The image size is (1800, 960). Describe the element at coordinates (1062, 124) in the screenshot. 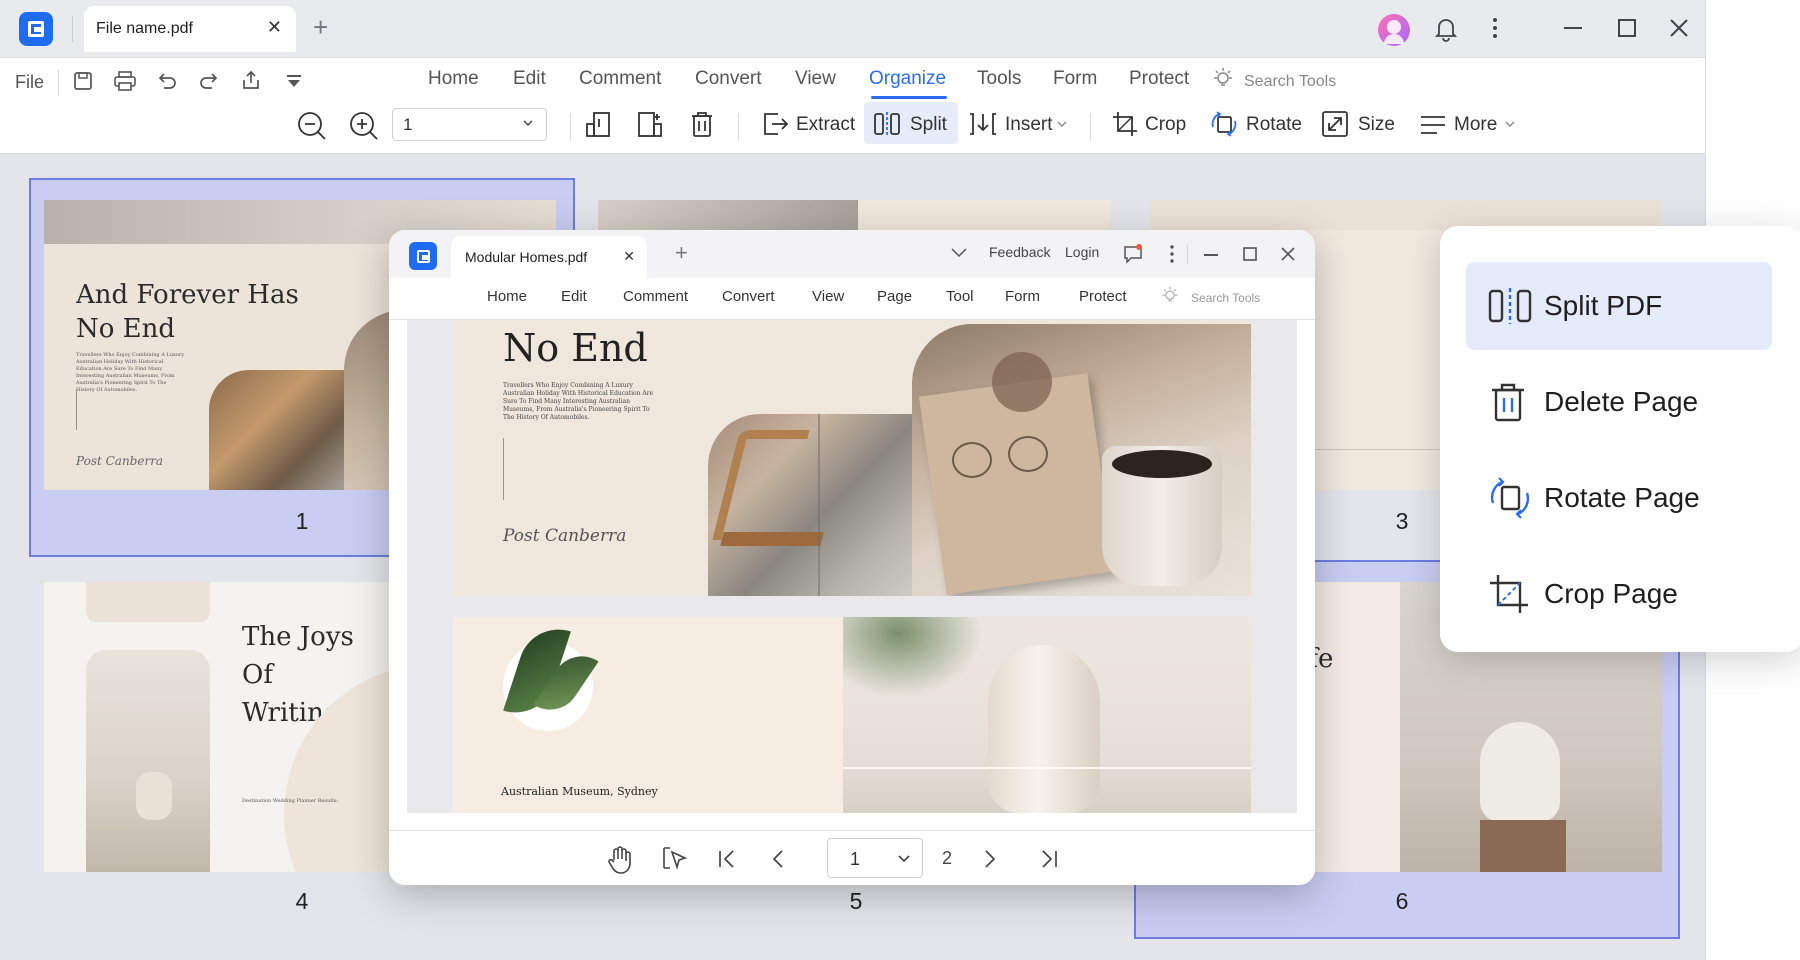

I see `insert-chevron-icon` at that location.